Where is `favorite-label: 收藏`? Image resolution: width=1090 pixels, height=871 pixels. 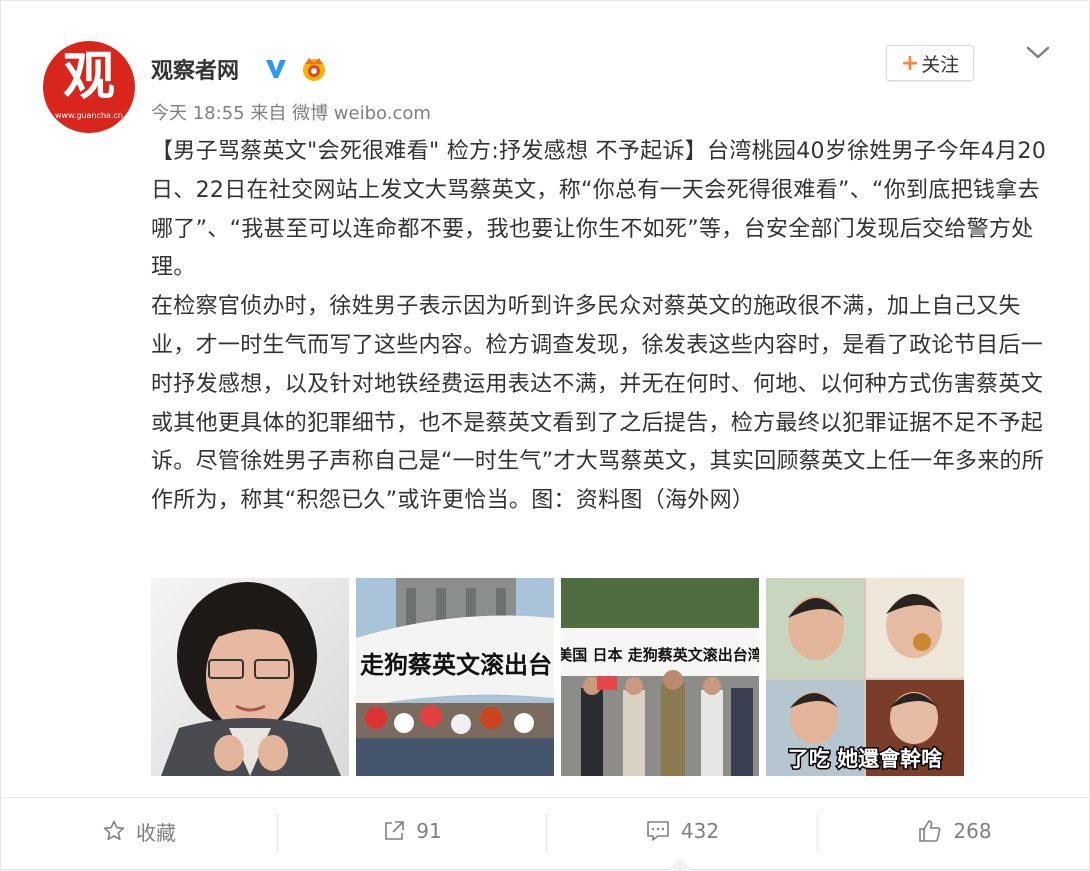
favorite-label: 收藏 is located at coordinates (156, 832).